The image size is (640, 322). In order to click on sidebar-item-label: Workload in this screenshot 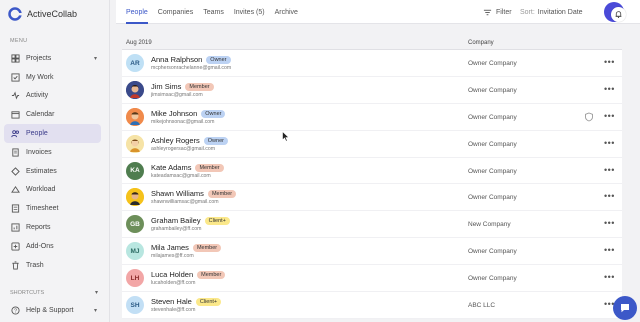, I will do `click(41, 190)`.